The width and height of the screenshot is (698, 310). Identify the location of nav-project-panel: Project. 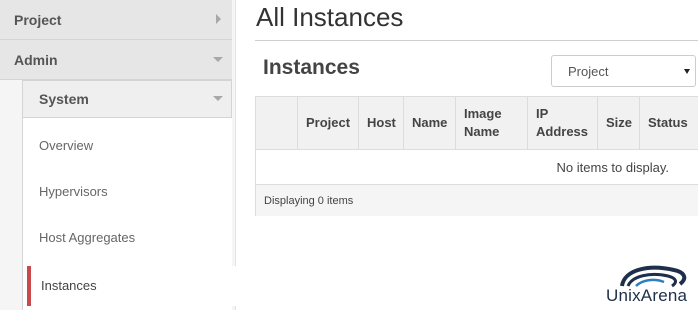
(116, 20).